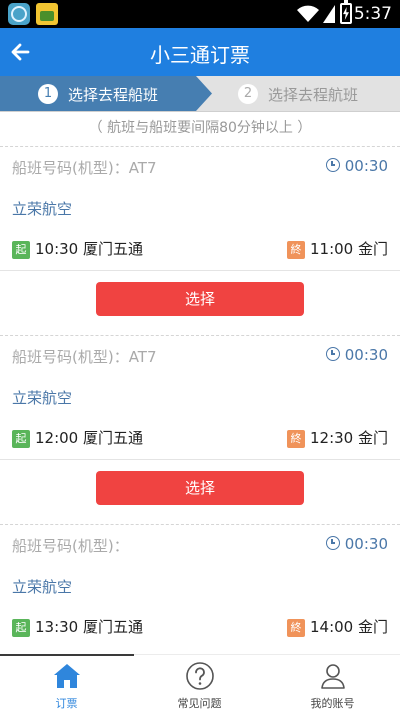  What do you see at coordinates (66, 703) in the screenshot?
I see `tab-booking-label: 订票` at bounding box center [66, 703].